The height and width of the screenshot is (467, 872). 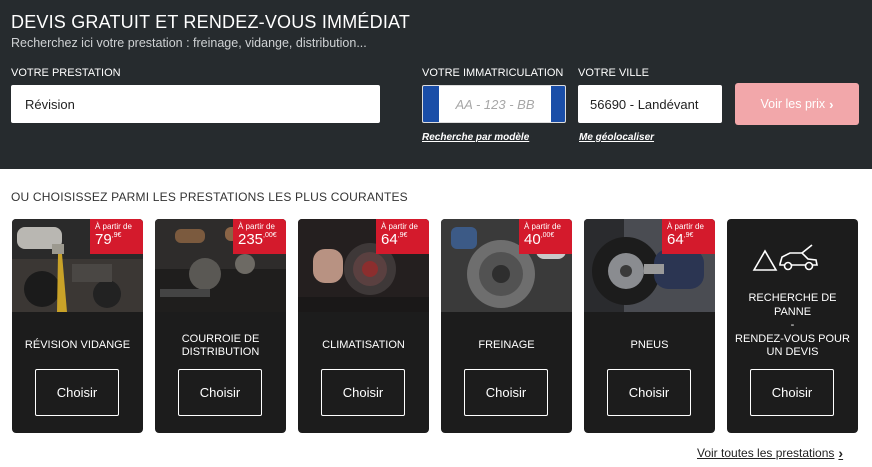 I want to click on ville-label: VOTRE VILLE, so click(x=613, y=73).